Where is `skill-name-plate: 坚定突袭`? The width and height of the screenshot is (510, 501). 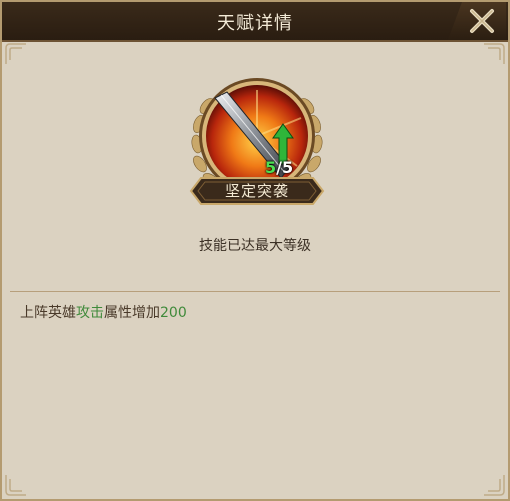
skill-name-plate: 坚定突袭 is located at coordinates (257, 191).